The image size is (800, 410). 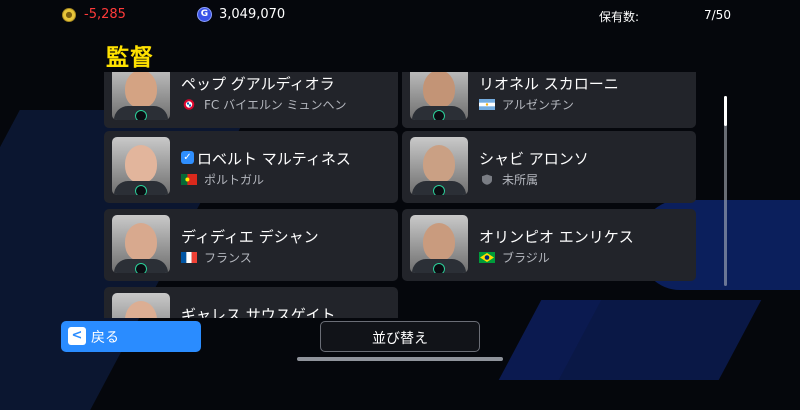 I want to click on chevron-left-icon: <, so click(x=77, y=336).